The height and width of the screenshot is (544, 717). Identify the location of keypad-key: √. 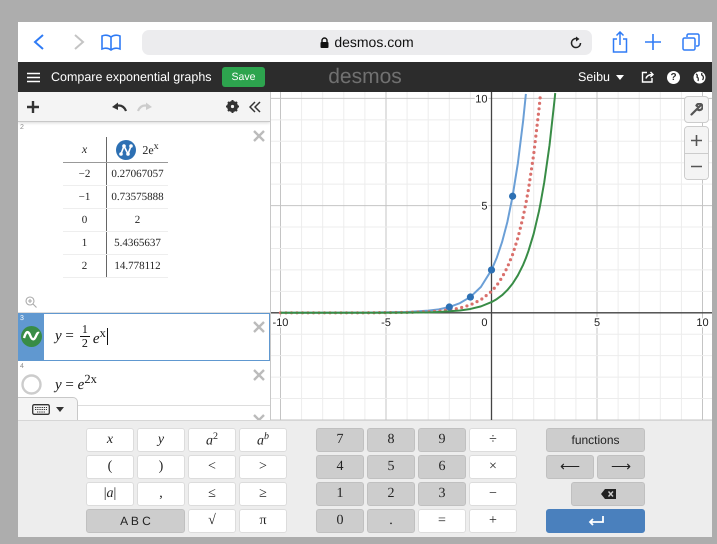
(212, 521).